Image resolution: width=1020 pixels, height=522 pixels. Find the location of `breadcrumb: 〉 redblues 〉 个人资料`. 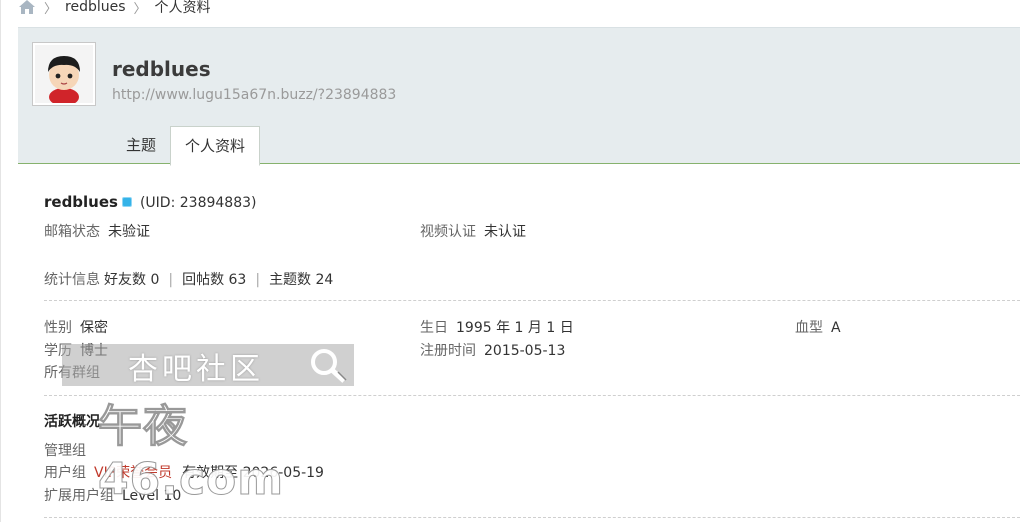

breadcrumb: 〉 redblues 〉 个人资料 is located at coordinates (114, 9).